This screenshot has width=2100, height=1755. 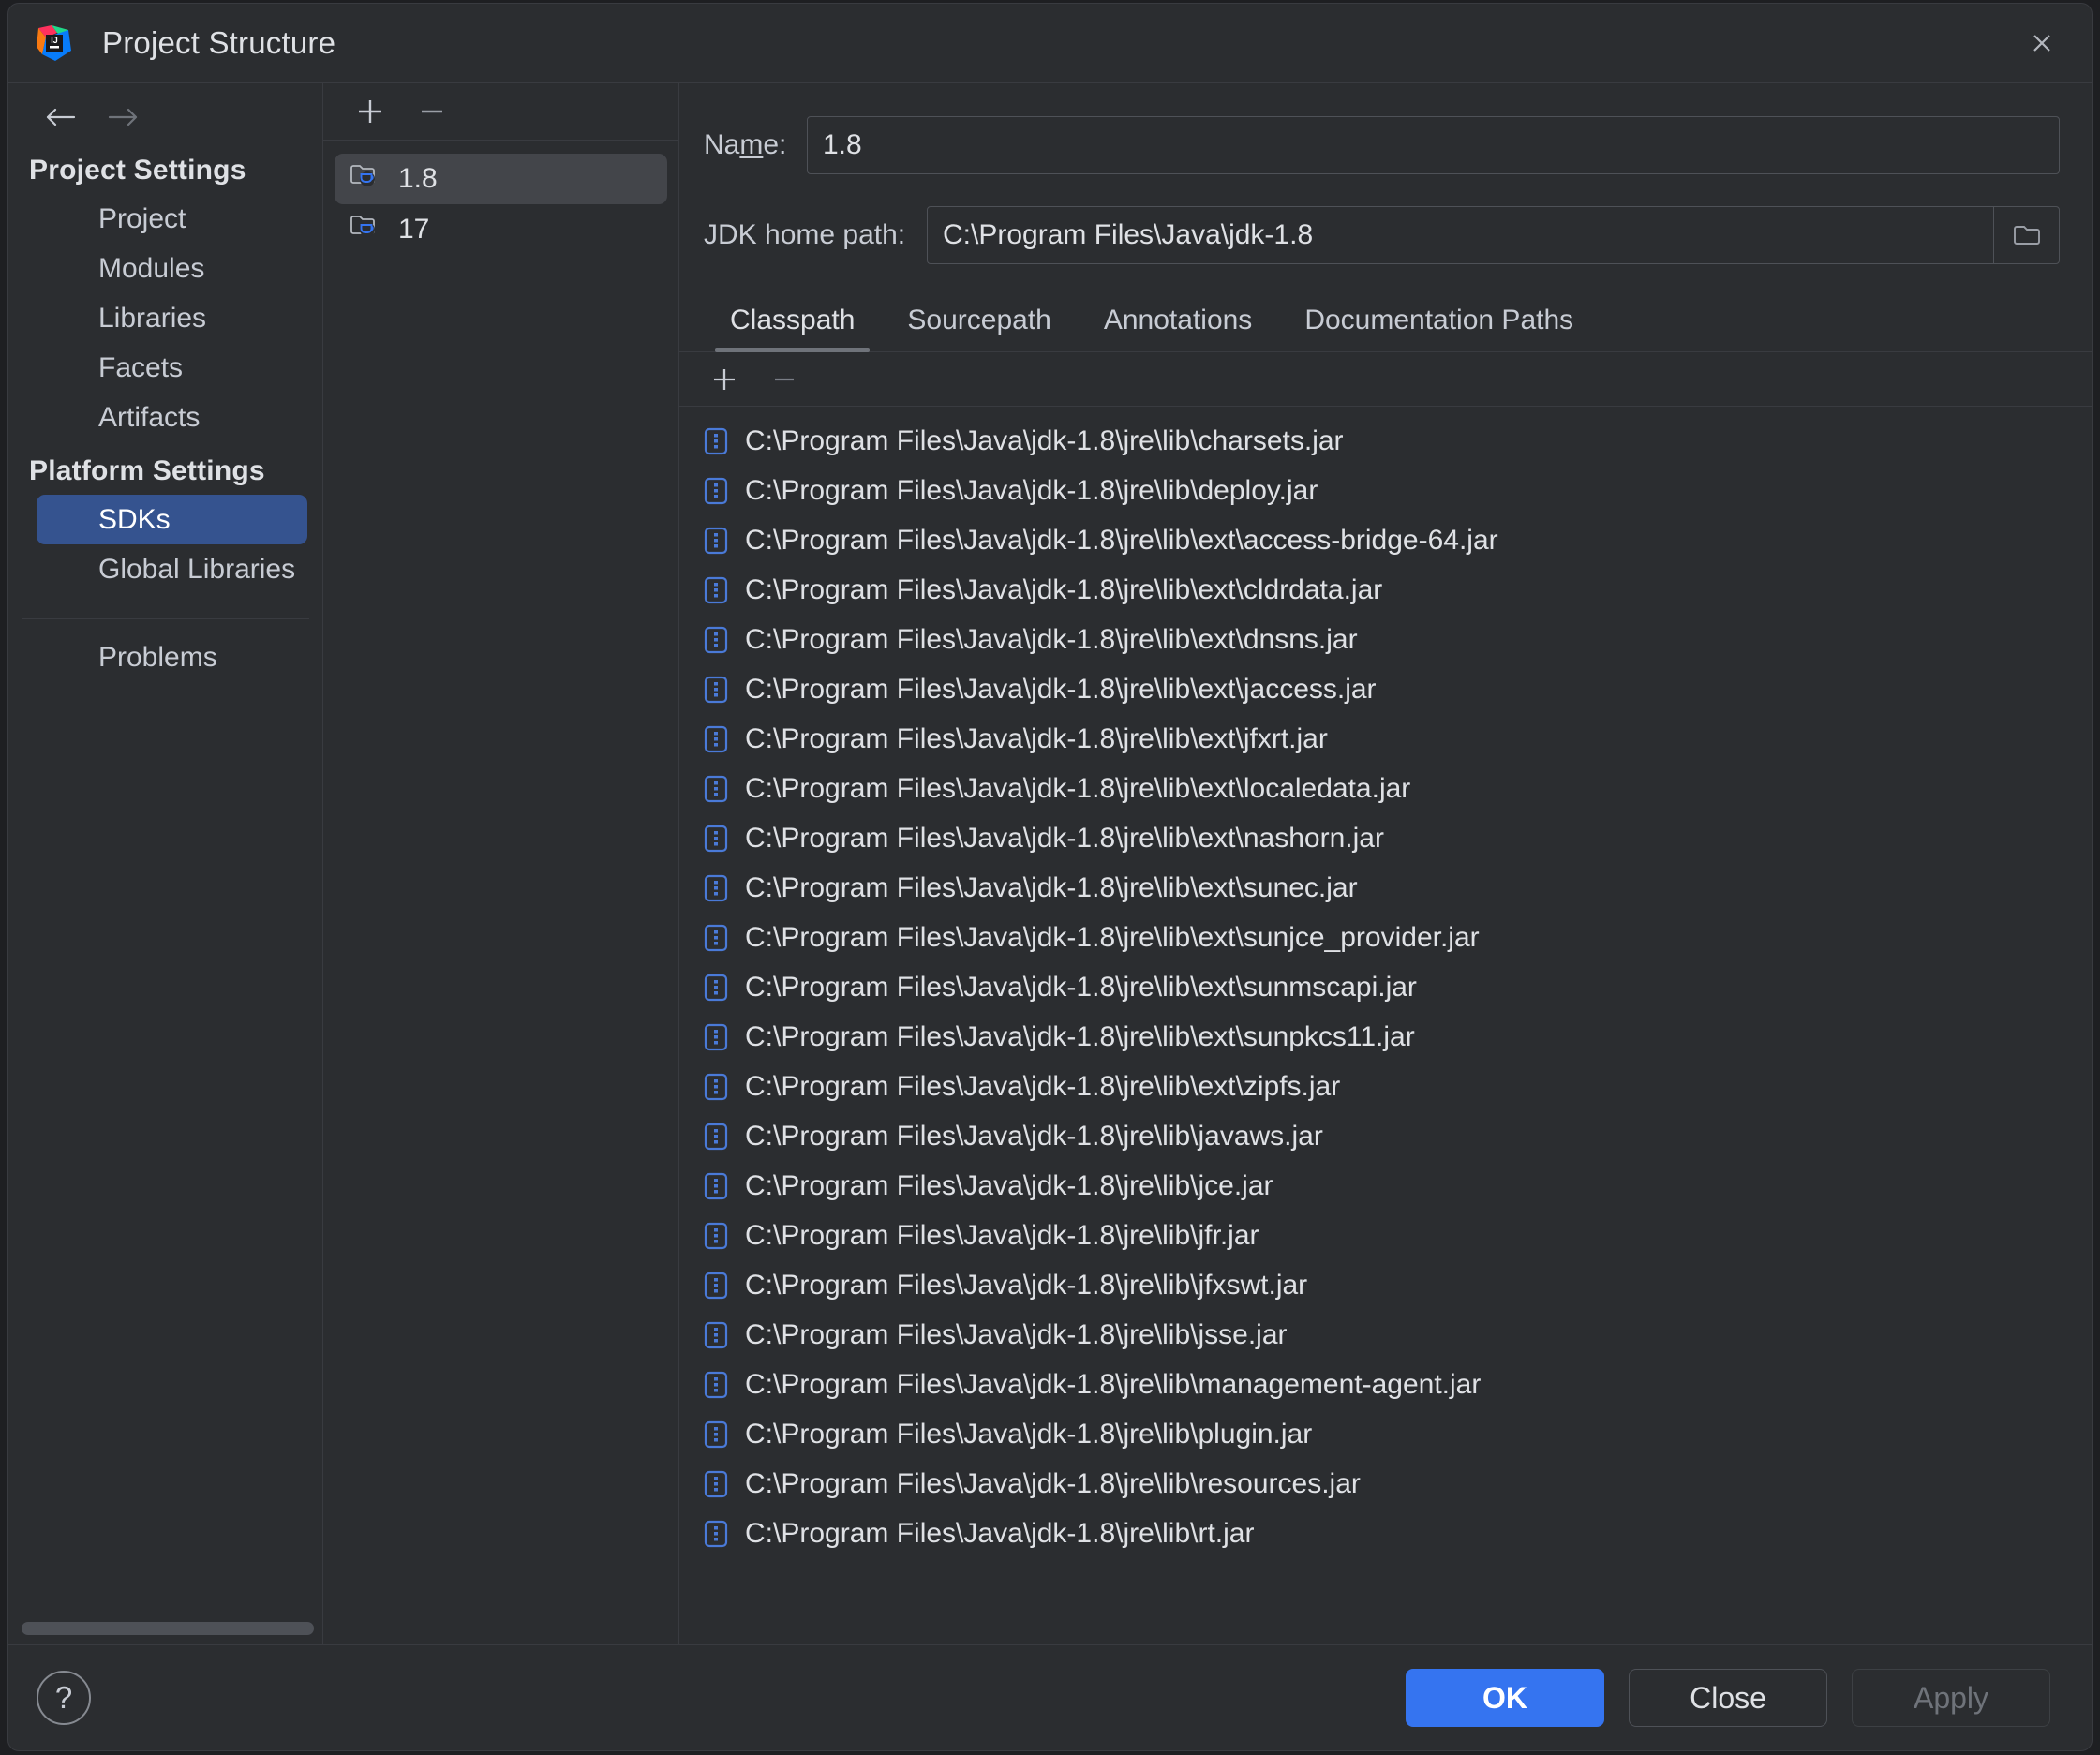 I want to click on section-heading-platform-settings: Platform Settings, so click(x=147, y=470).